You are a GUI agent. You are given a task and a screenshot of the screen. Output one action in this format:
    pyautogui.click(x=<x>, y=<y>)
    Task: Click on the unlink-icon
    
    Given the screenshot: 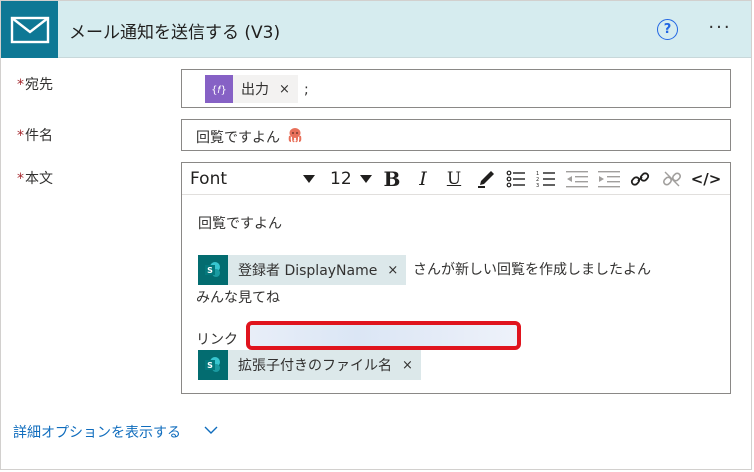 What is the action you would take?
    pyautogui.click(x=672, y=179)
    